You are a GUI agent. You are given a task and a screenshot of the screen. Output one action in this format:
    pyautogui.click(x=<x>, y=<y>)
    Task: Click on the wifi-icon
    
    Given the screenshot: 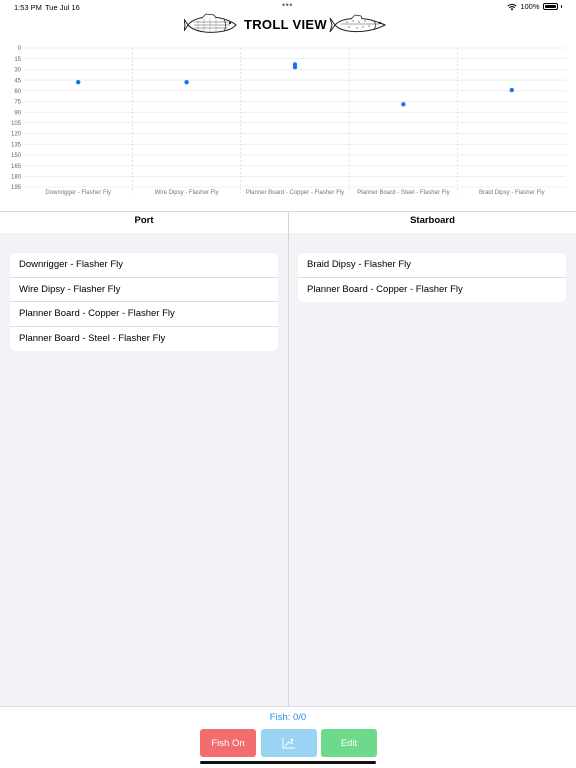 What is the action you would take?
    pyautogui.click(x=512, y=6)
    